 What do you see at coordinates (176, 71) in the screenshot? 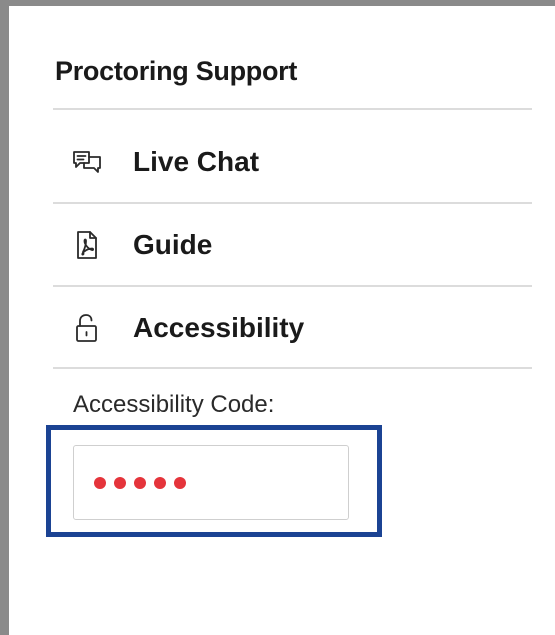
I see `panel-title: Proctoring Support` at bounding box center [176, 71].